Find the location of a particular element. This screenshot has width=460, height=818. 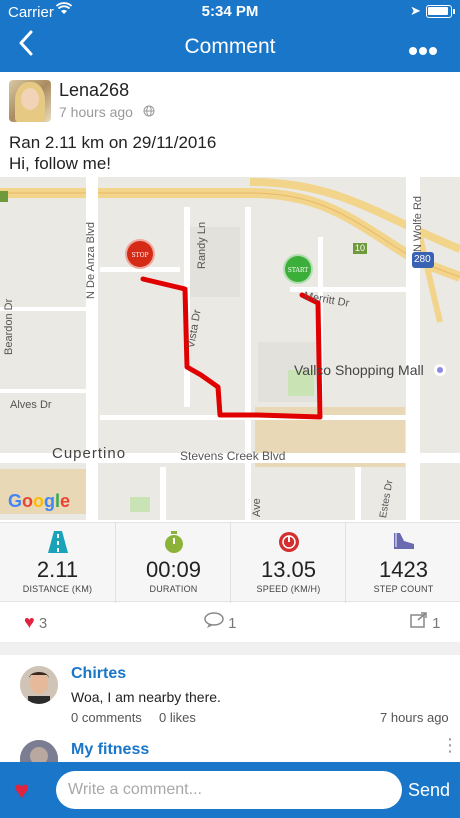

comment-options-icon: ⋮ is located at coordinates (450, 745).